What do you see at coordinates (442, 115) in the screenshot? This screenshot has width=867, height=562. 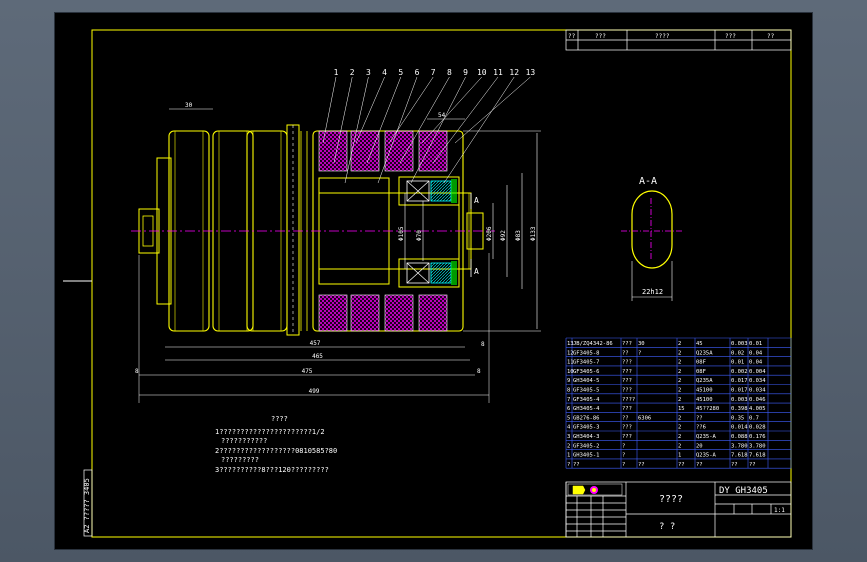 I see `dim-bore-top: 54` at bounding box center [442, 115].